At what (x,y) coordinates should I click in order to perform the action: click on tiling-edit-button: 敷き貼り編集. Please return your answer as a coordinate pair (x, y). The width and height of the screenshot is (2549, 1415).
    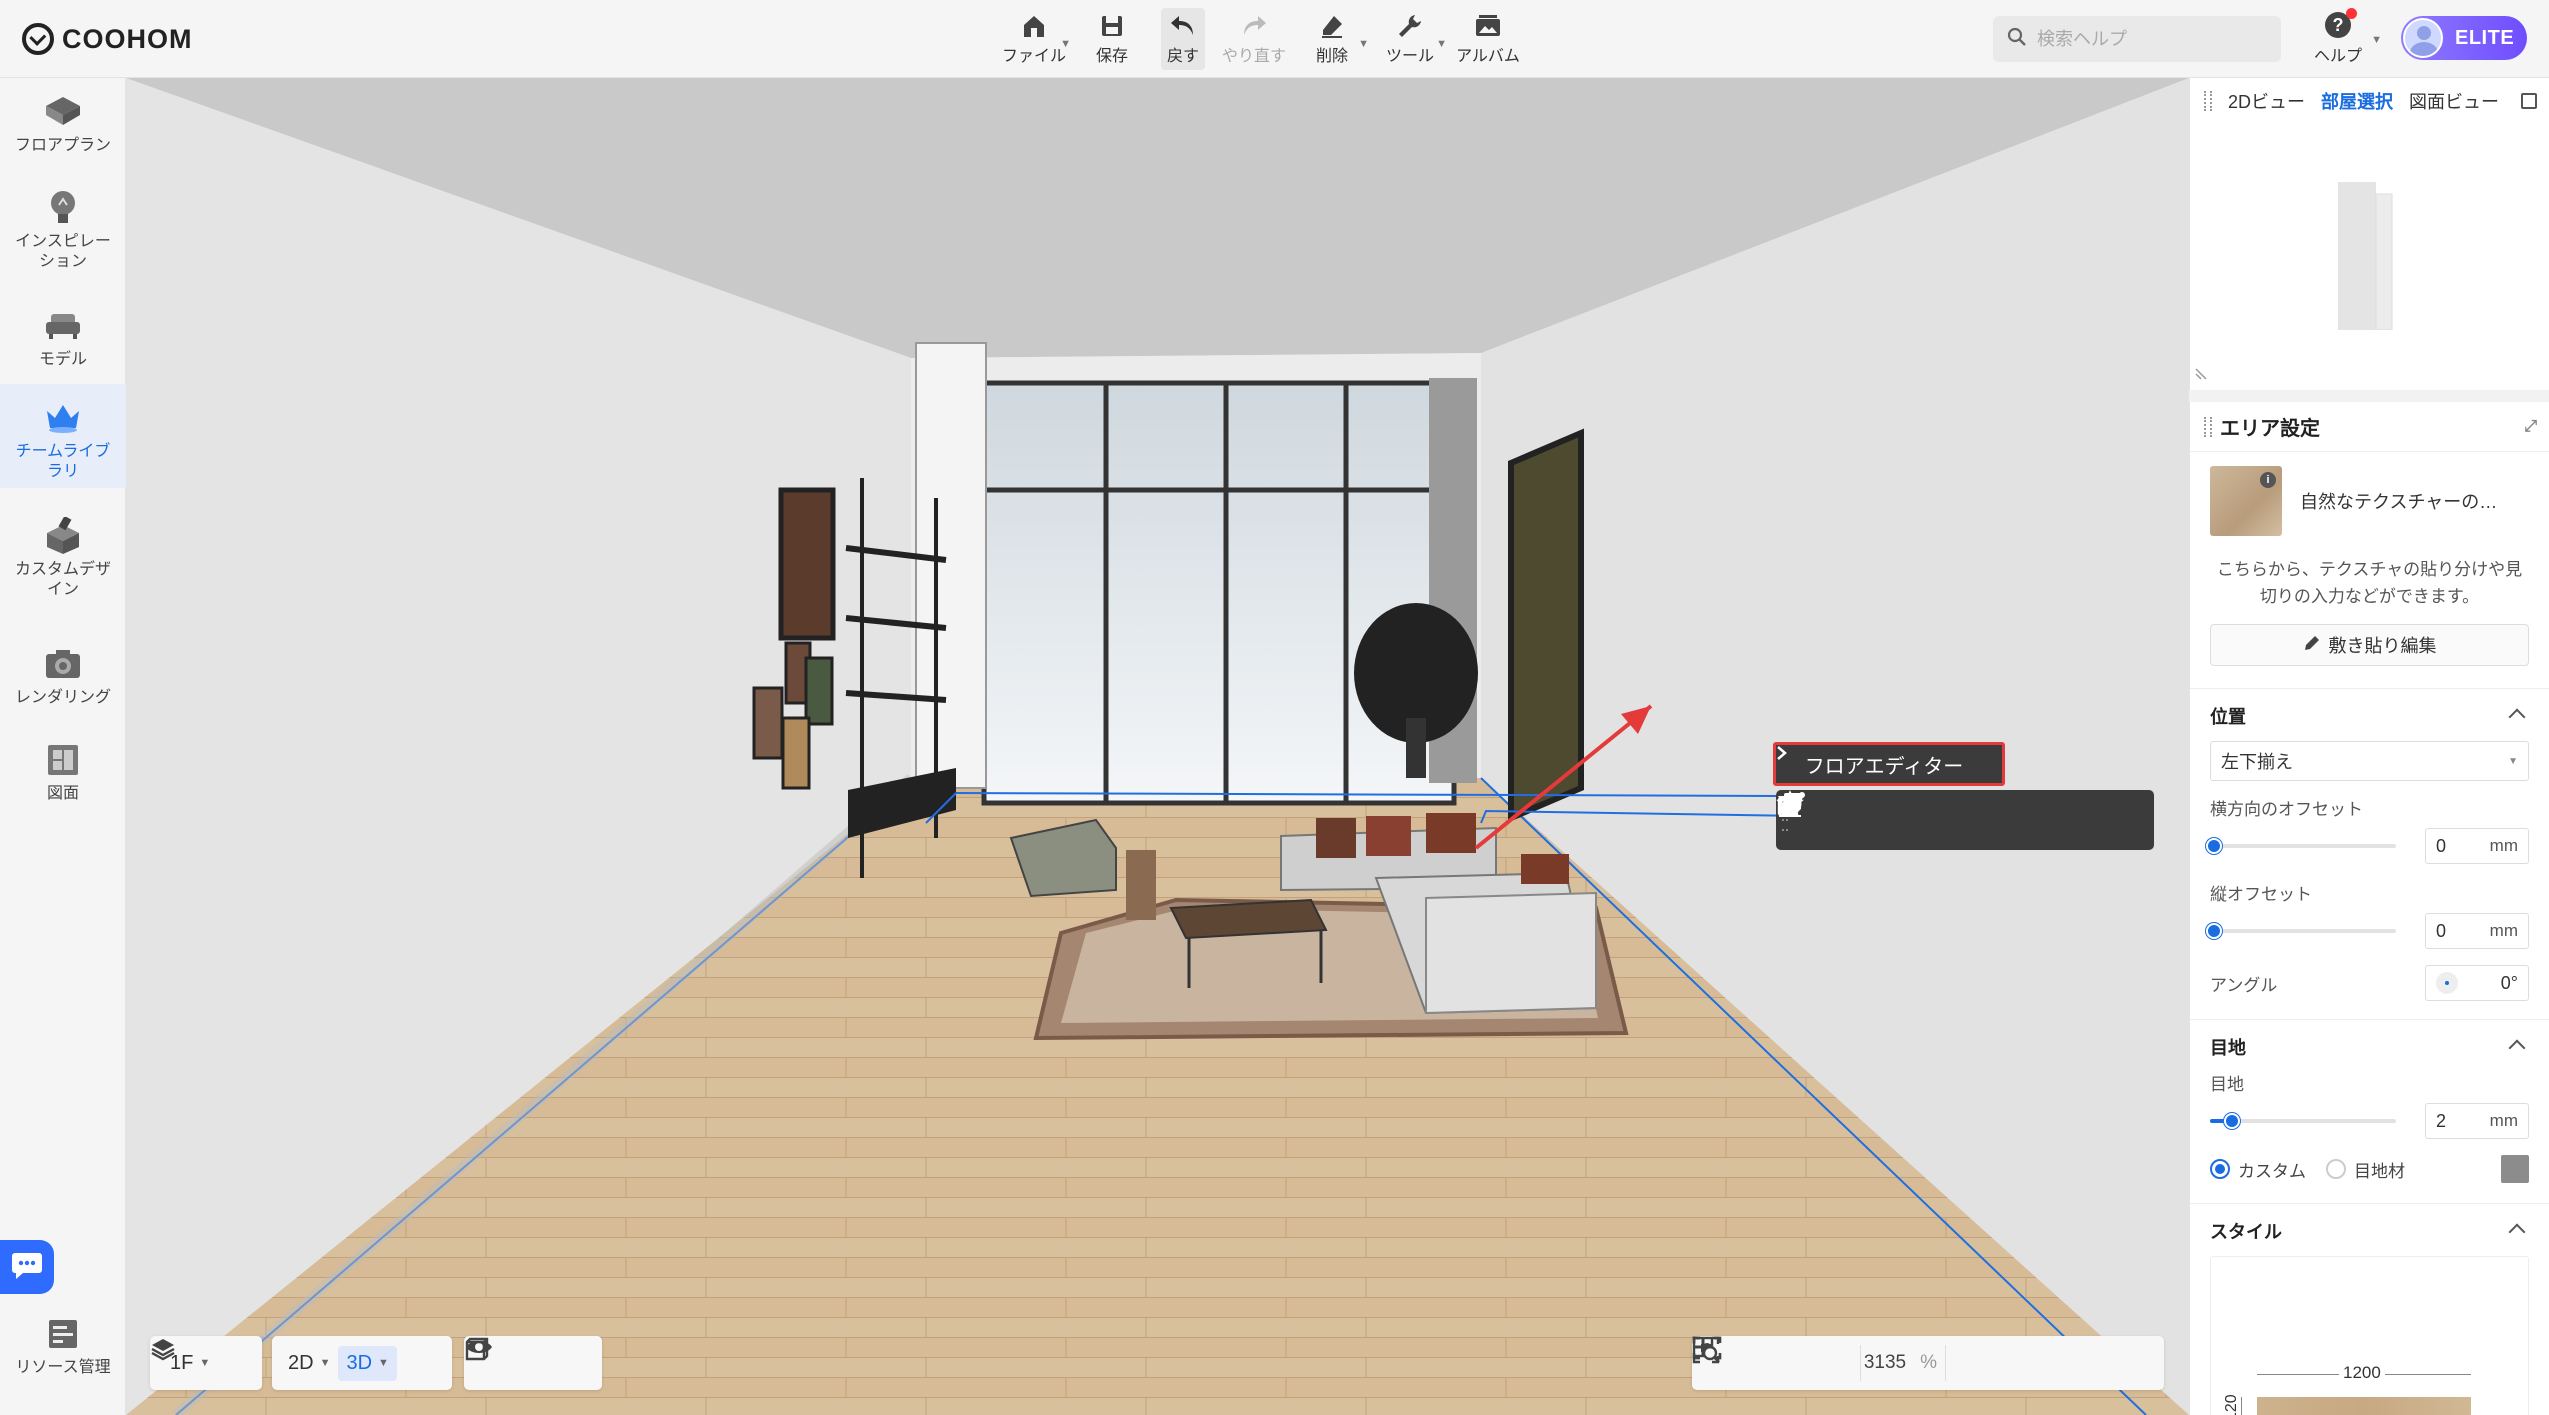
    Looking at the image, I should click on (2369, 645).